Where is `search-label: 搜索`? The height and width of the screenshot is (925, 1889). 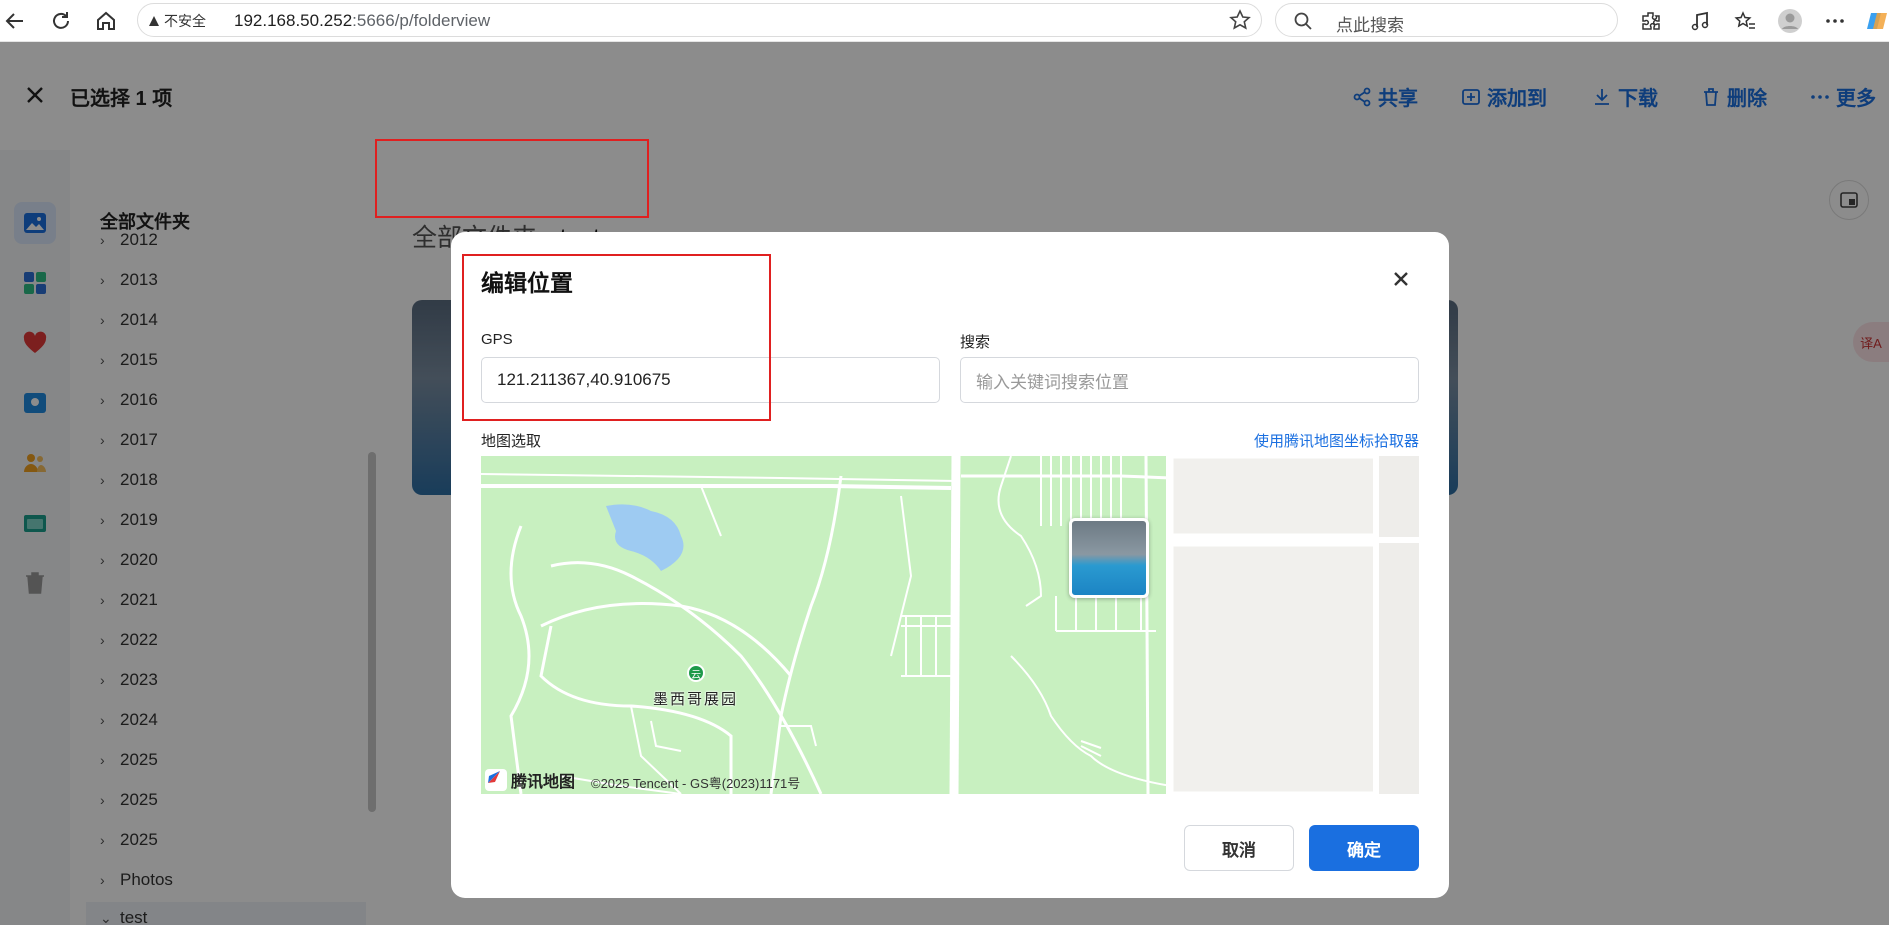
search-label: 搜索 is located at coordinates (975, 342).